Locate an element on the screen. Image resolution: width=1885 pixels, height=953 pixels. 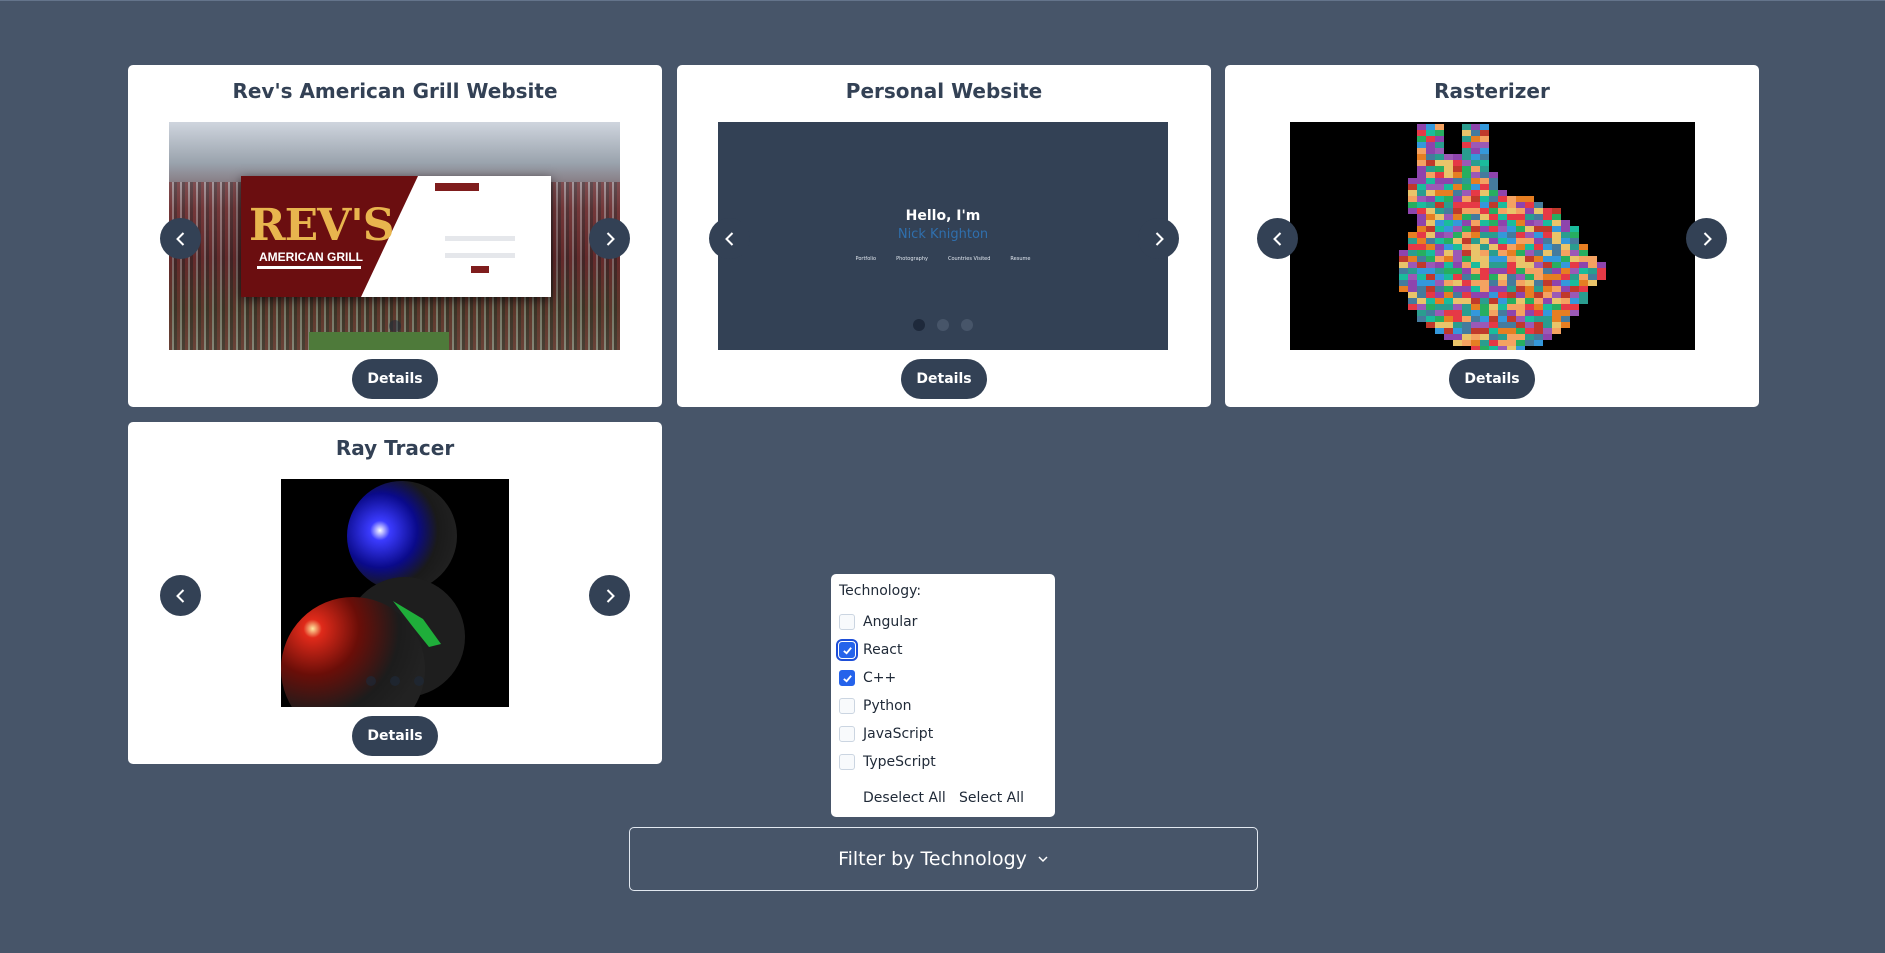
chevron-down-icon is located at coordinates (1043, 859).